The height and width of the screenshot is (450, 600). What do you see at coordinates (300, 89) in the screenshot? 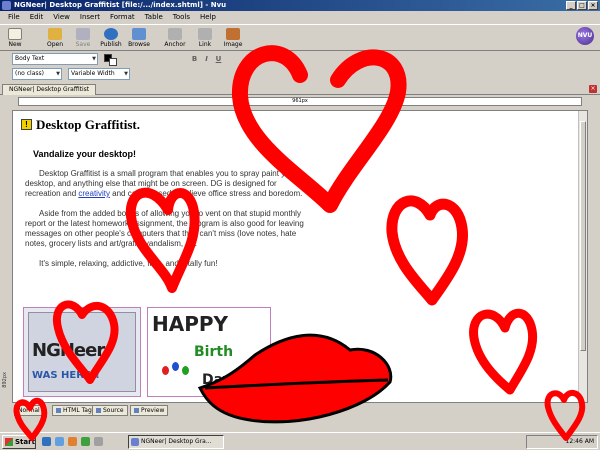
I see `document-tab-bar: NGNeer| Desktop Graffitist ×` at bounding box center [300, 89].